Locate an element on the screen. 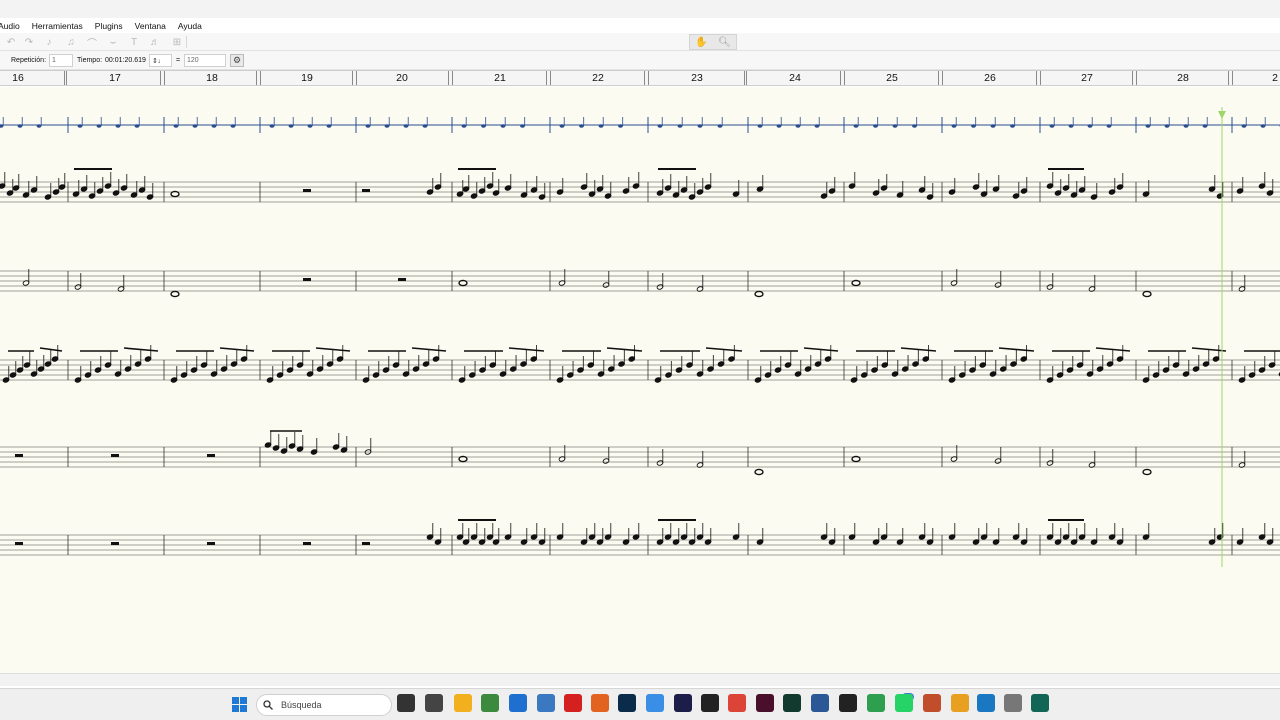 The width and height of the screenshot is (1280, 720). title-bar is located at coordinates (640, 9).